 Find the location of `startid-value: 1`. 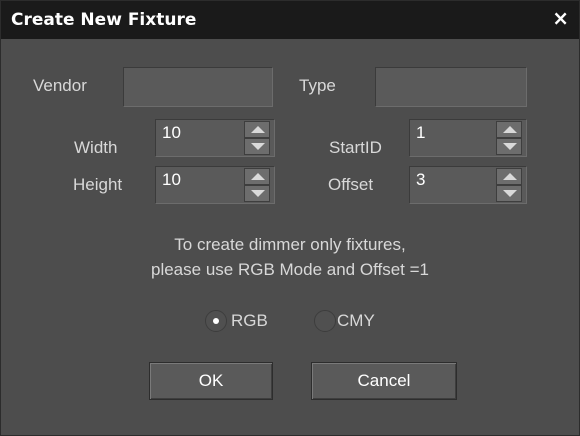

startid-value: 1 is located at coordinates (421, 132).